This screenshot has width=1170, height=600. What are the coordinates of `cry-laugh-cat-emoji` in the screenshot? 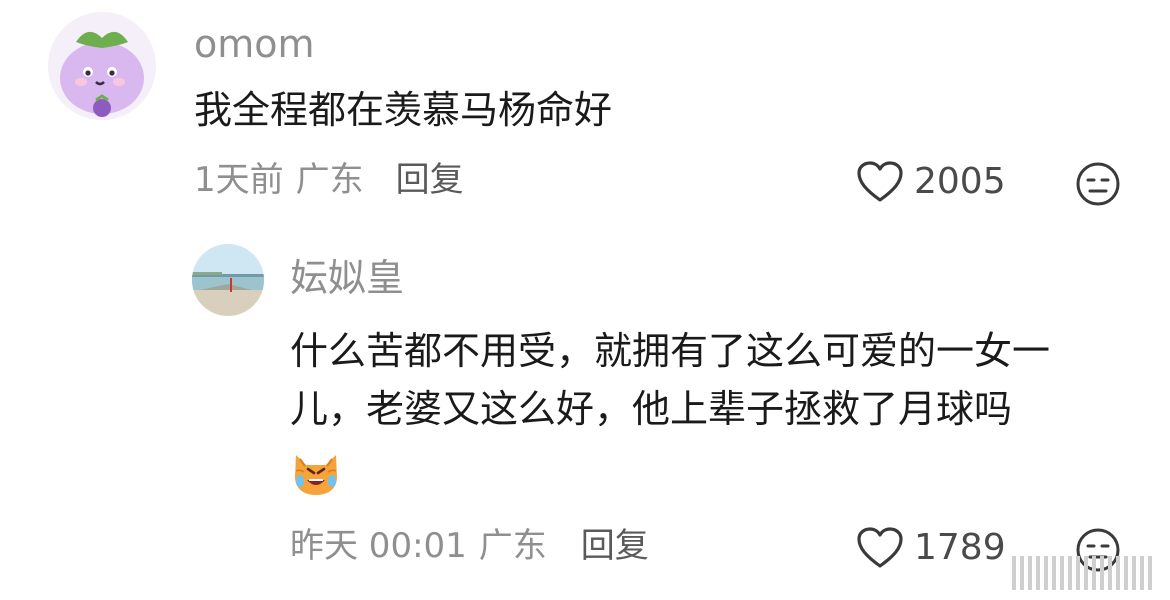 It's located at (316, 474).